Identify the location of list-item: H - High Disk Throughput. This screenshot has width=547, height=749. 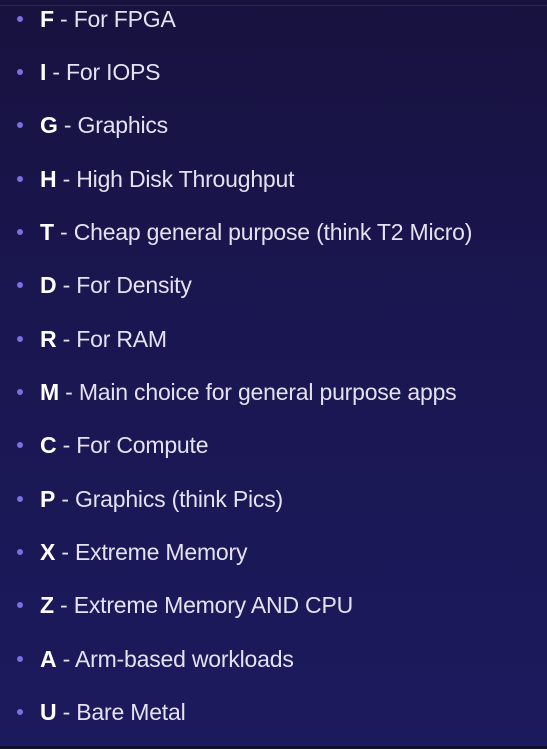
(273, 179).